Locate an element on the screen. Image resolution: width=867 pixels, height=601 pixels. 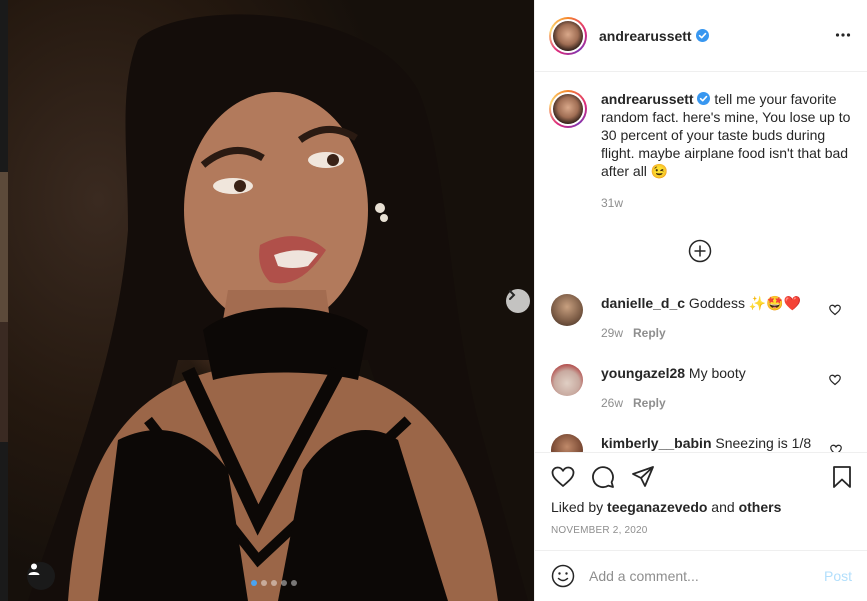
carousel-indicator is located at coordinates (274, 583).